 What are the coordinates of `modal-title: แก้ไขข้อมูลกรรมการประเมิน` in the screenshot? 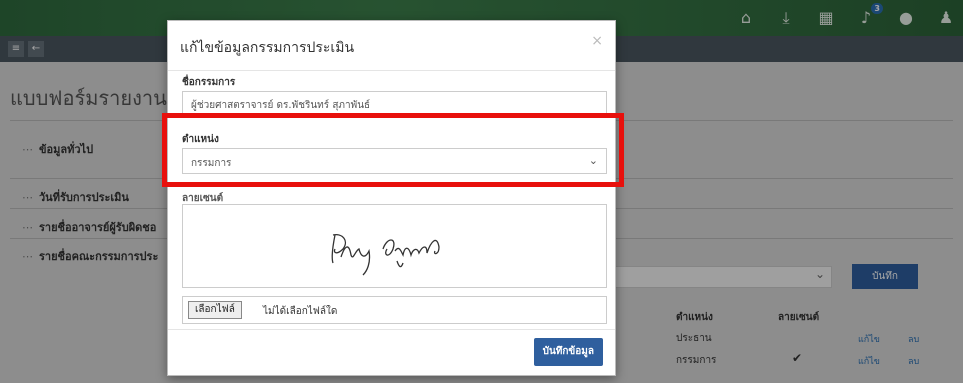 It's located at (267, 48).